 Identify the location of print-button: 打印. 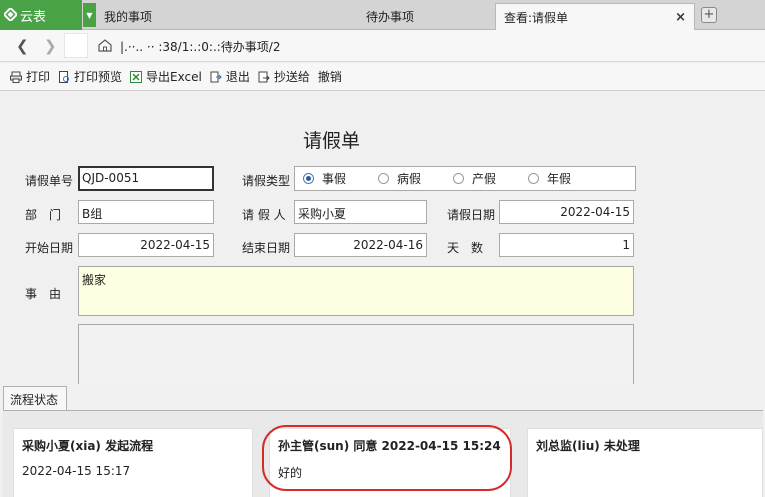
(30, 76).